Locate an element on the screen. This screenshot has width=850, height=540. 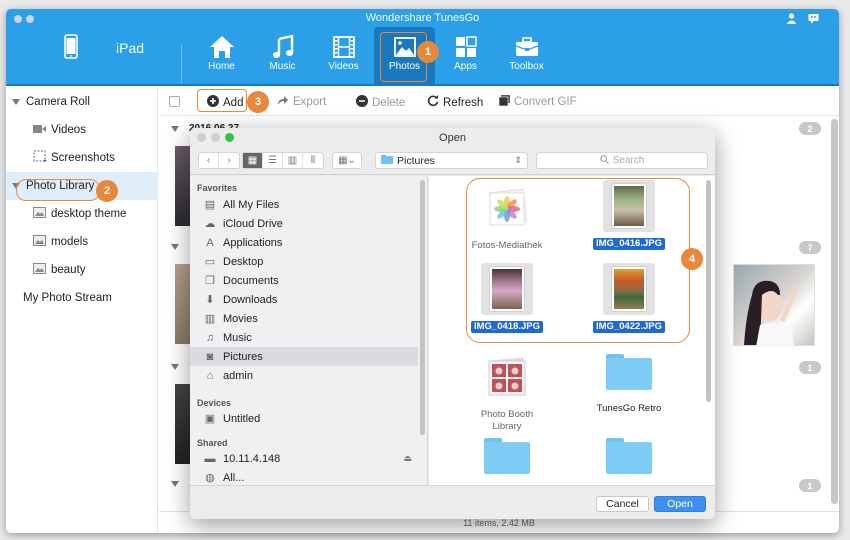
select-all-checkbox is located at coordinates (174, 101).